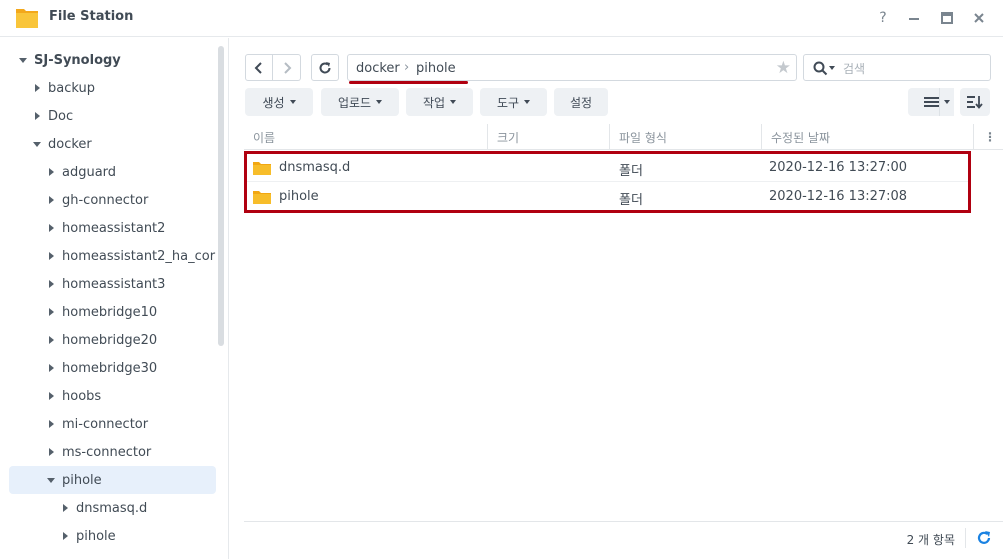  I want to click on file-modified: 2020-12-16 13:27:00, so click(838, 167).